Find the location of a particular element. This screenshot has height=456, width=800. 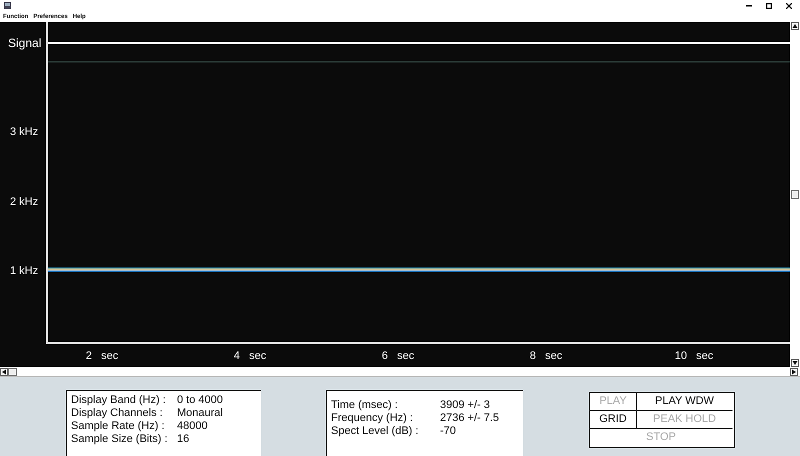

readout-value: -70 is located at coordinates (448, 431).